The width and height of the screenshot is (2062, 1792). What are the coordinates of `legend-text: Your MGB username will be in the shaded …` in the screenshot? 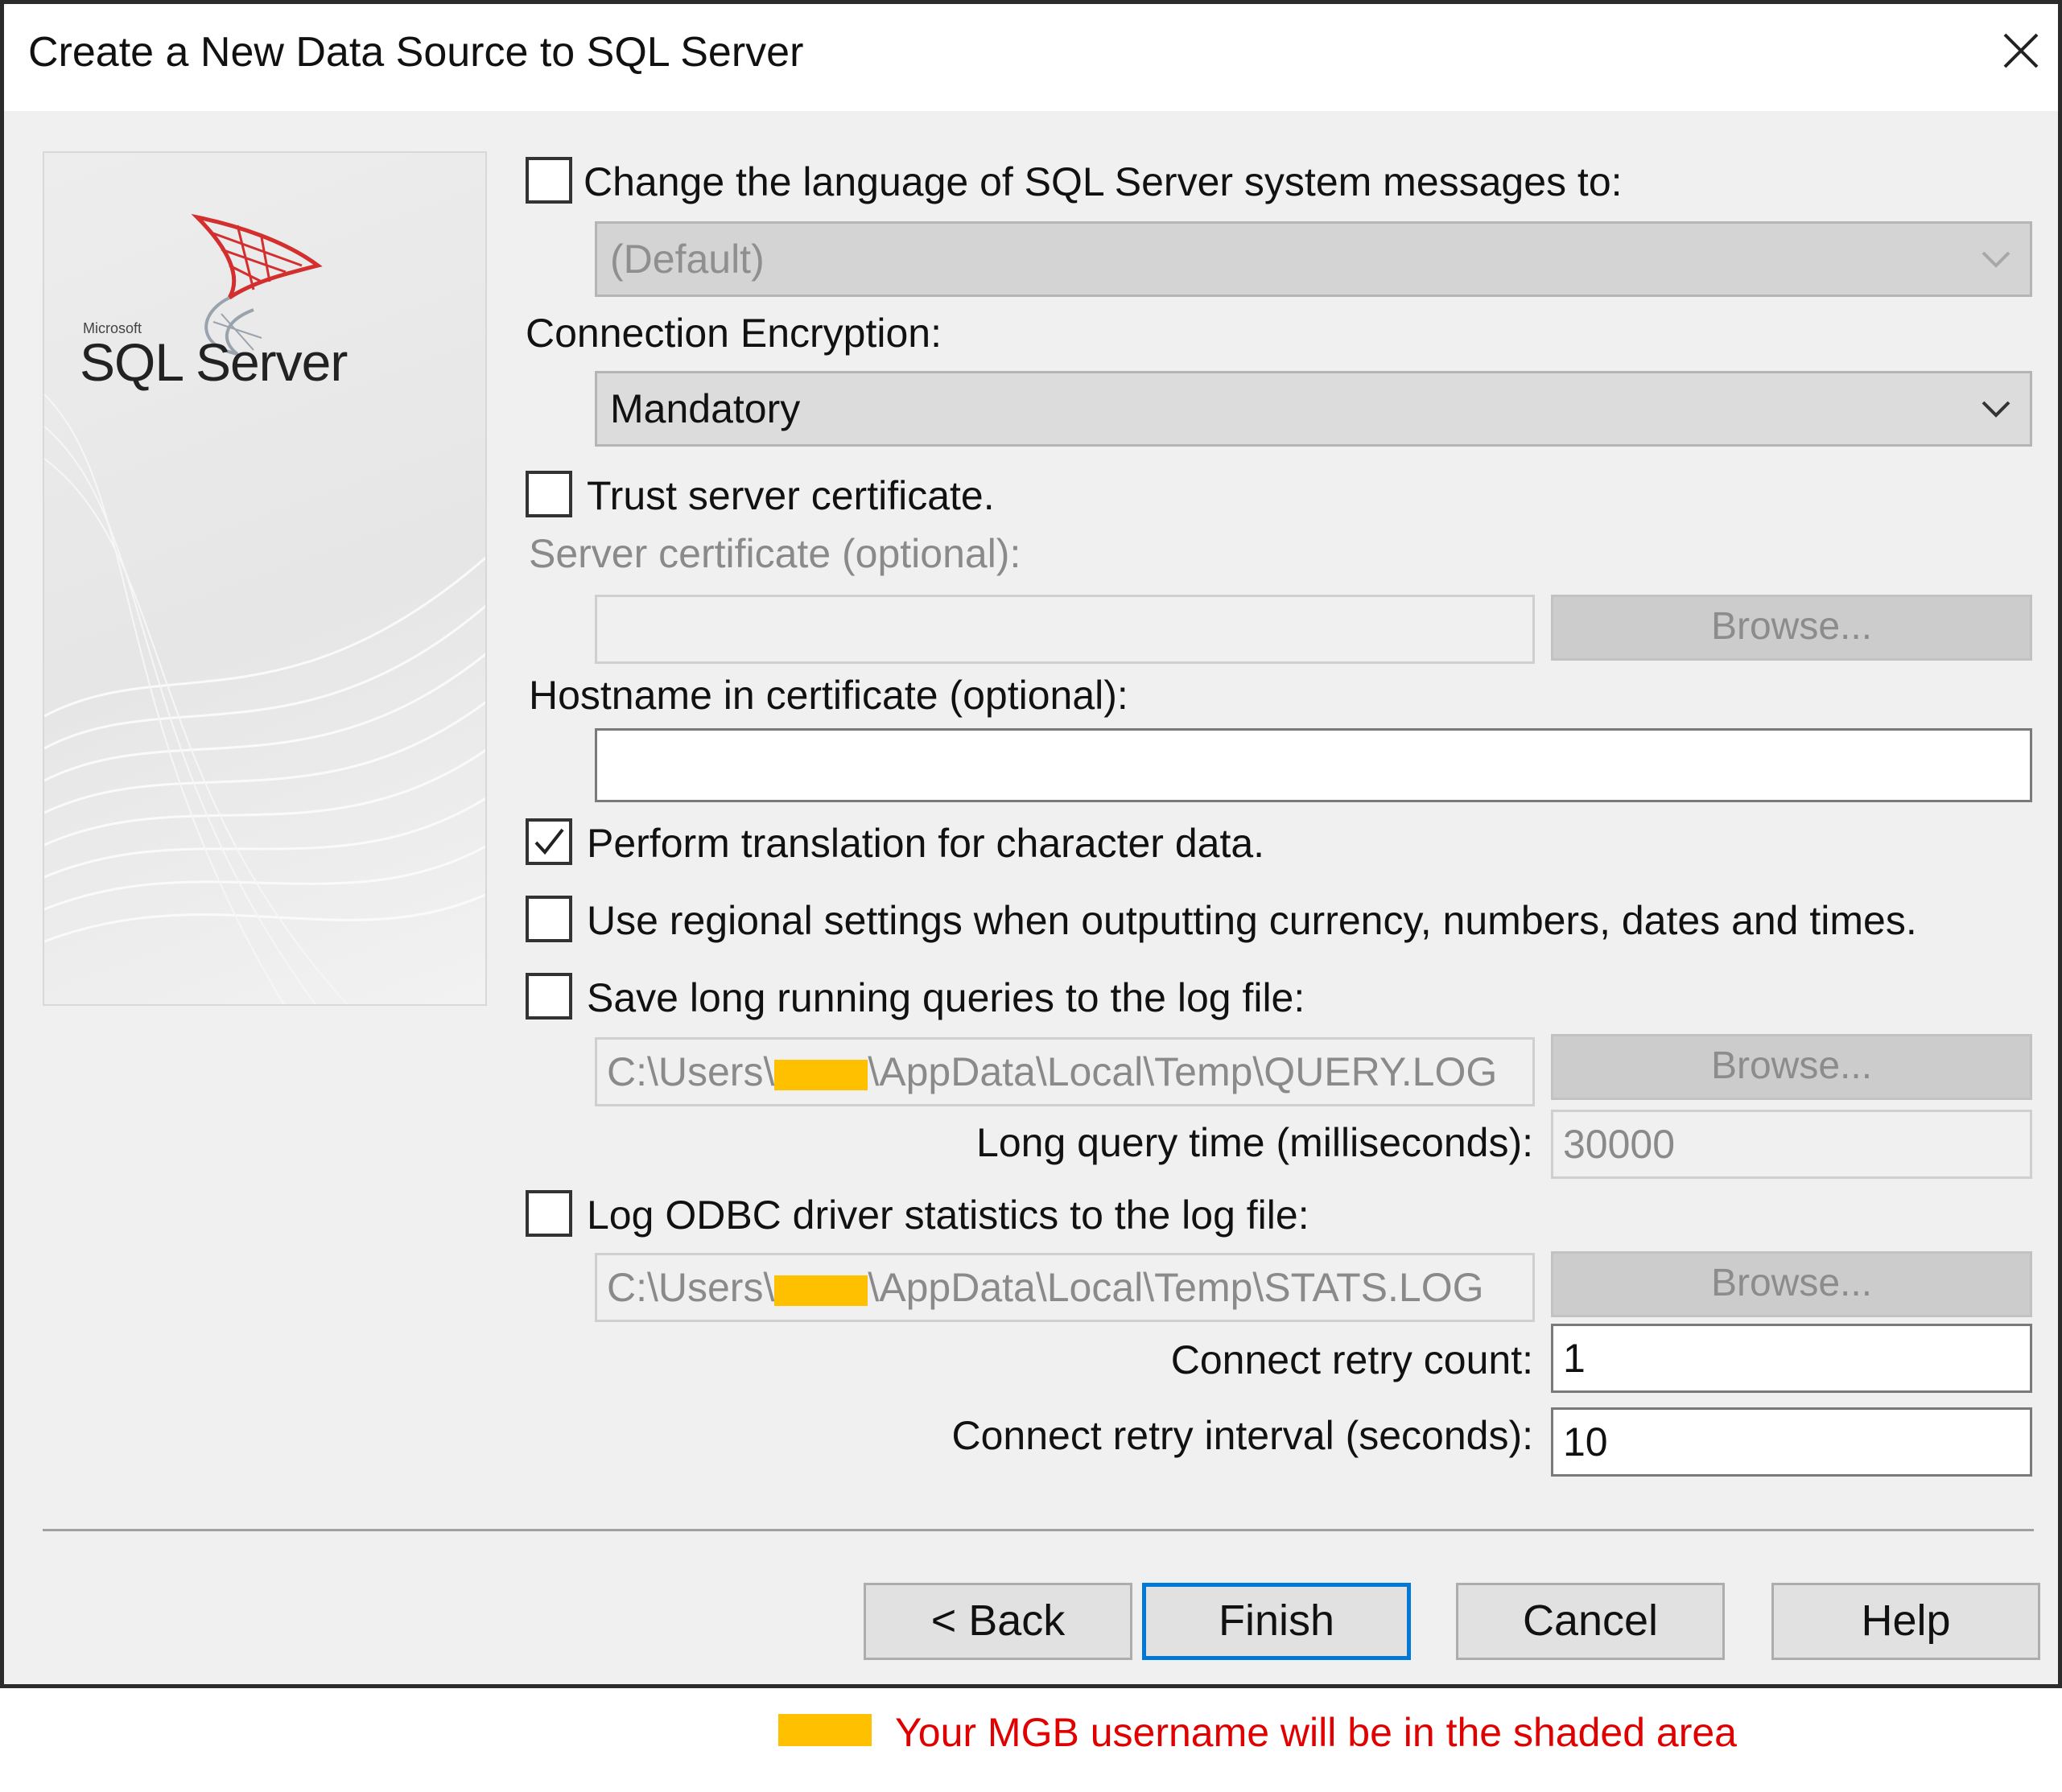 It's located at (1316, 1732).